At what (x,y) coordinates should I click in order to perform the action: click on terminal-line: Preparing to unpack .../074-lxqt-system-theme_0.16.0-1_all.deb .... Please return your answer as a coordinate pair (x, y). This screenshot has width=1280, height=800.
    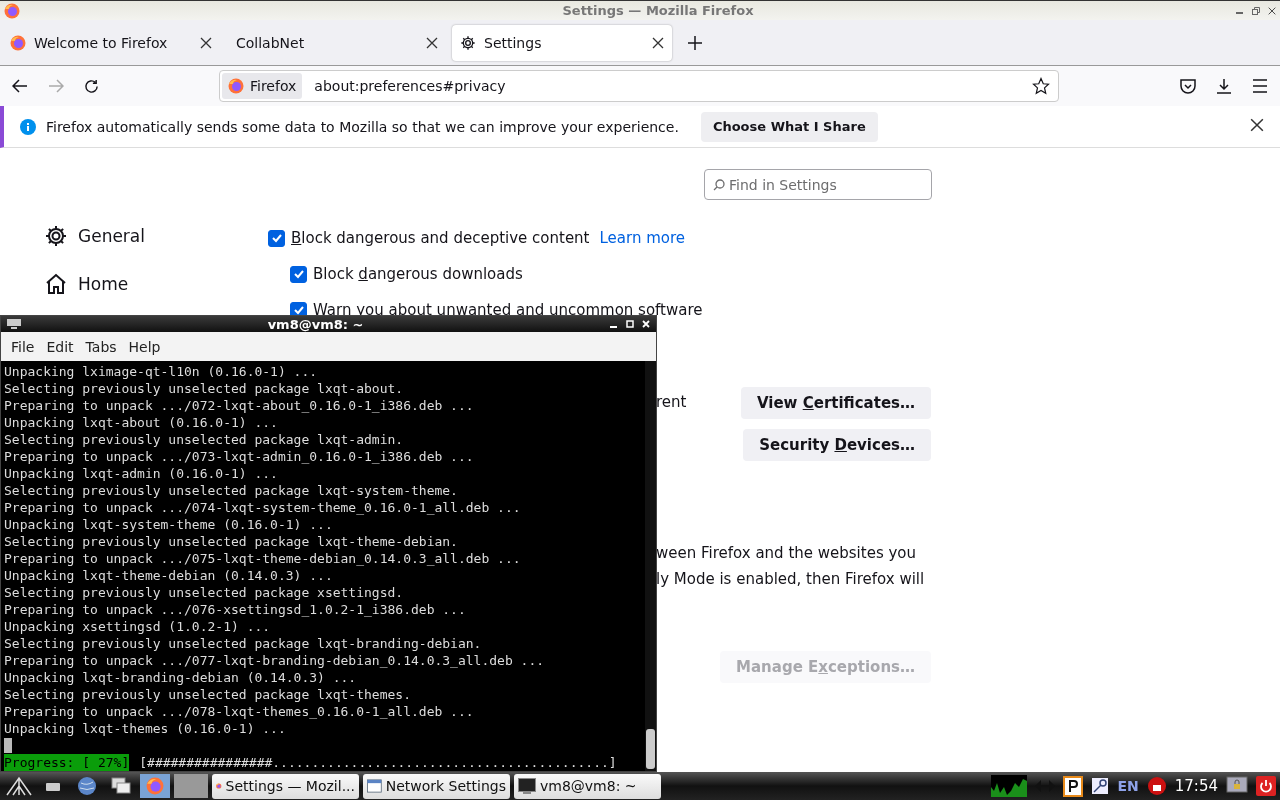
    Looking at the image, I should click on (263, 507).